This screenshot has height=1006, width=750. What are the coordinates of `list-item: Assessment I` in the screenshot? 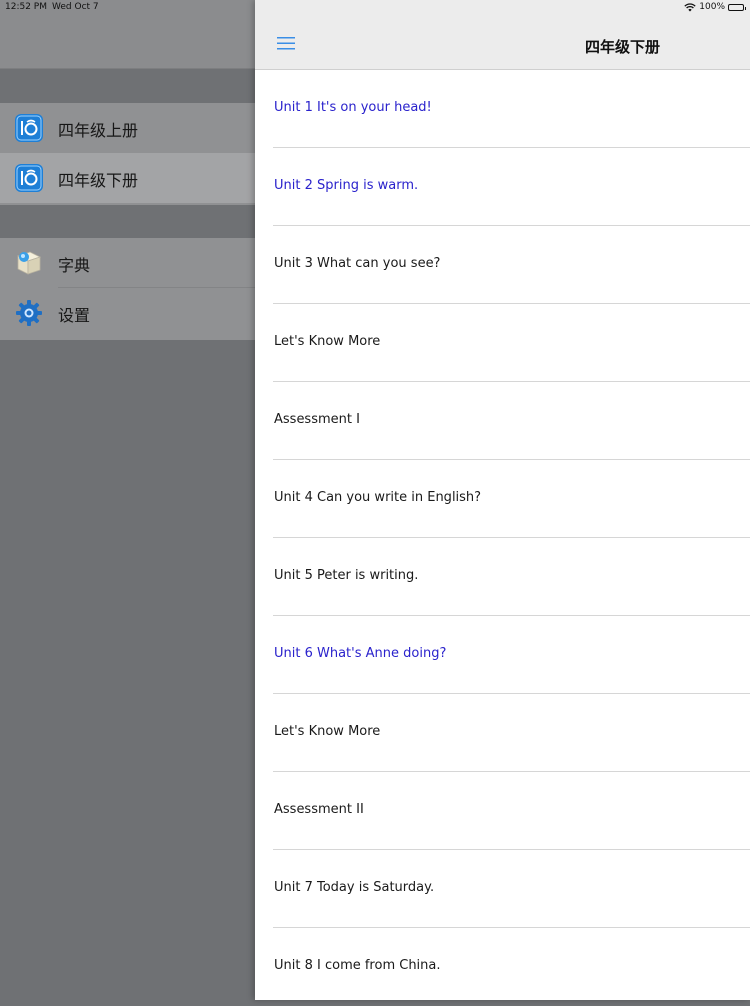 It's located at (502, 421).